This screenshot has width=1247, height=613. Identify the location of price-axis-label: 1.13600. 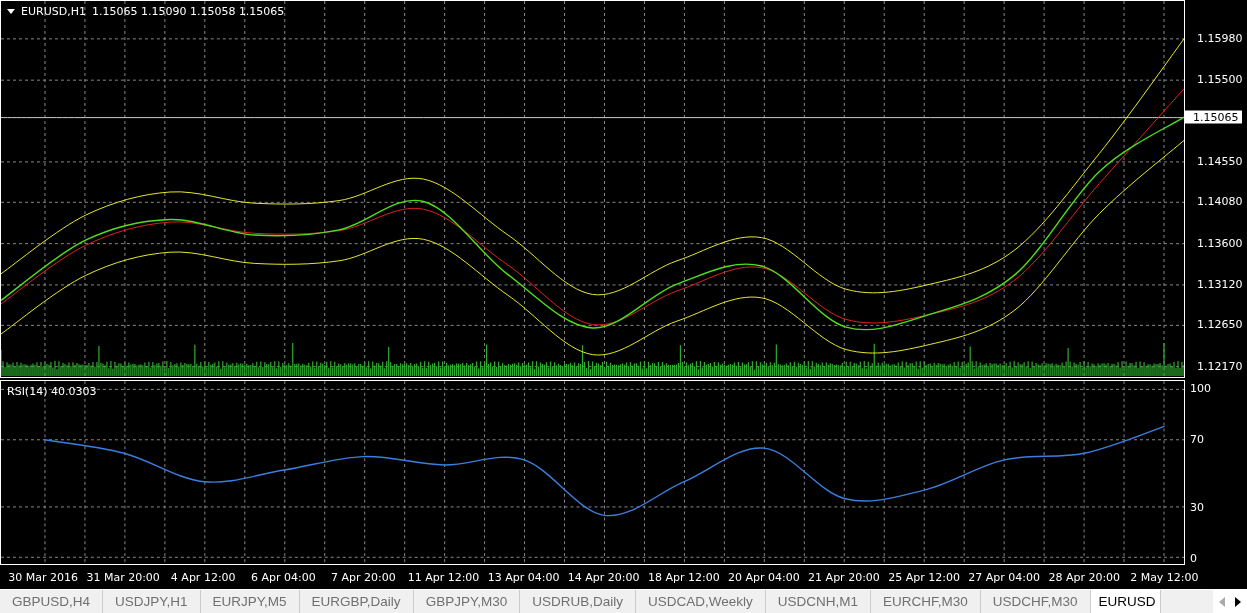
(1220, 243).